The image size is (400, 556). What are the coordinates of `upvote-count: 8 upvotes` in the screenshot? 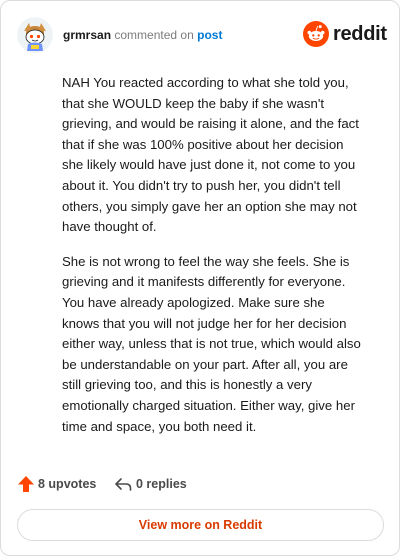 It's located at (67, 484).